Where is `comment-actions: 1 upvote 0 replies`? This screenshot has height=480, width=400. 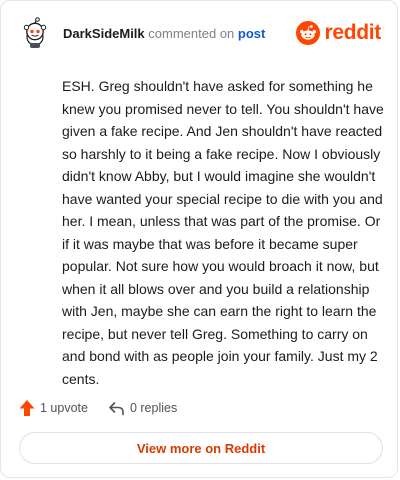 comment-actions: 1 upvote 0 replies is located at coordinates (108, 408).